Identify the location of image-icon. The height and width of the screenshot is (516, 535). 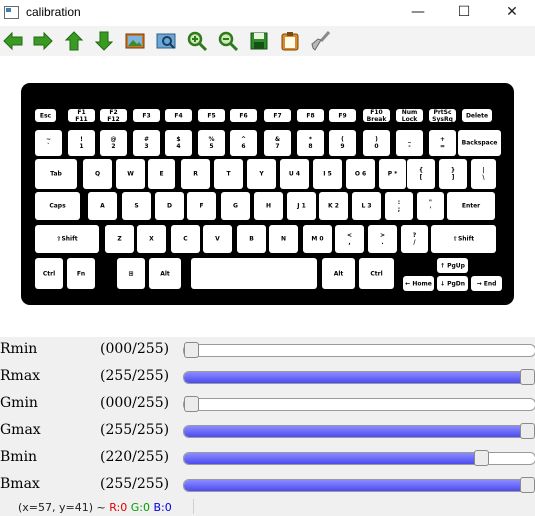
(135, 41).